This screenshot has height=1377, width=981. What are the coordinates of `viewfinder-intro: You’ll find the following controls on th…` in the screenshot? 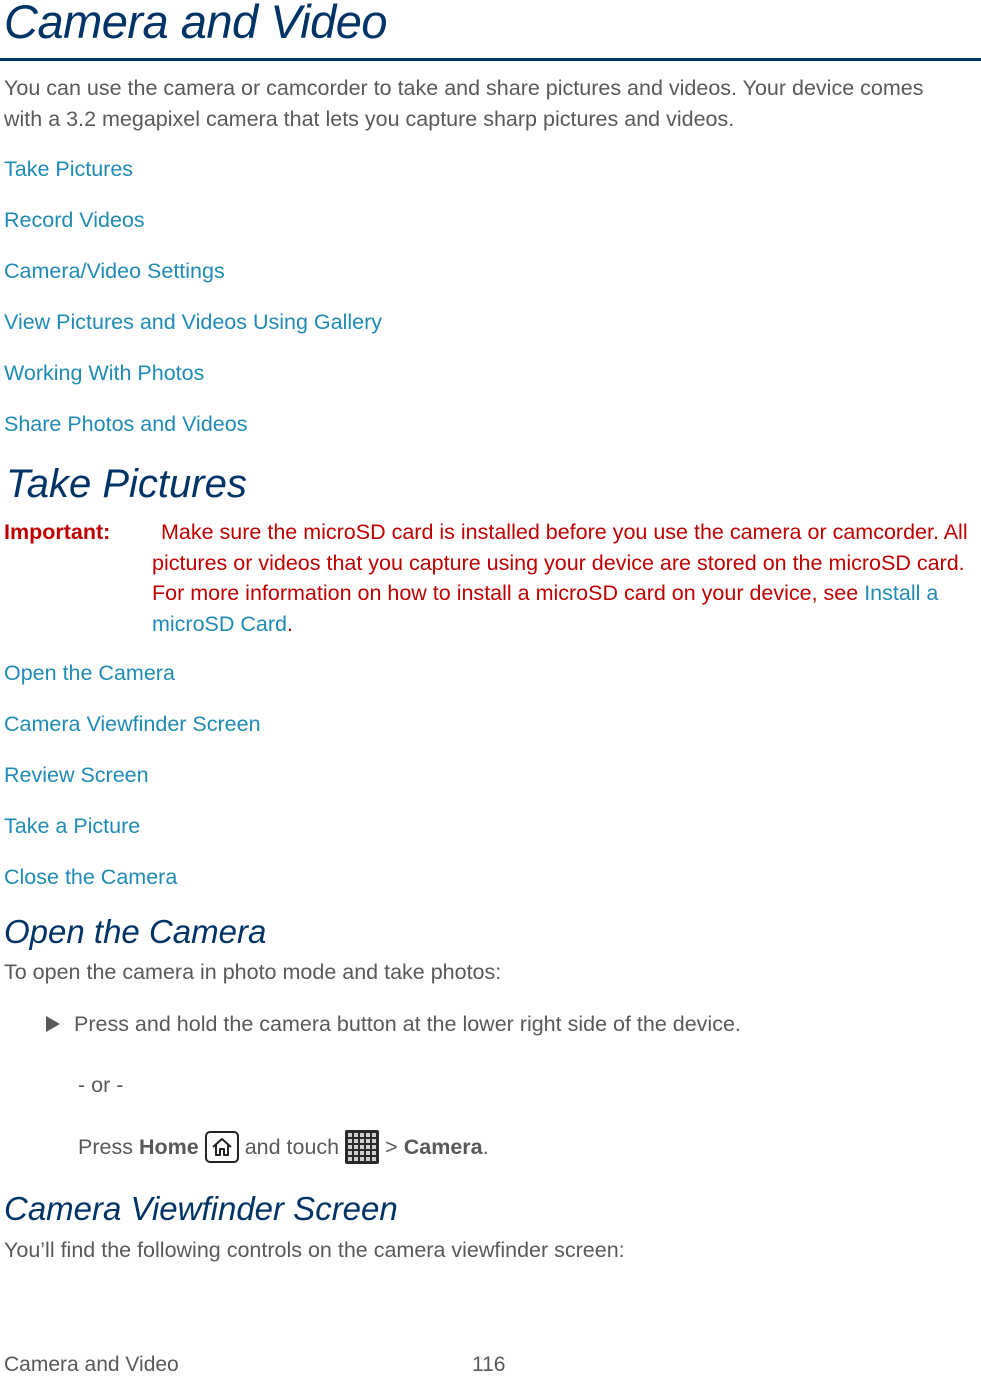 It's located at (314, 1250).